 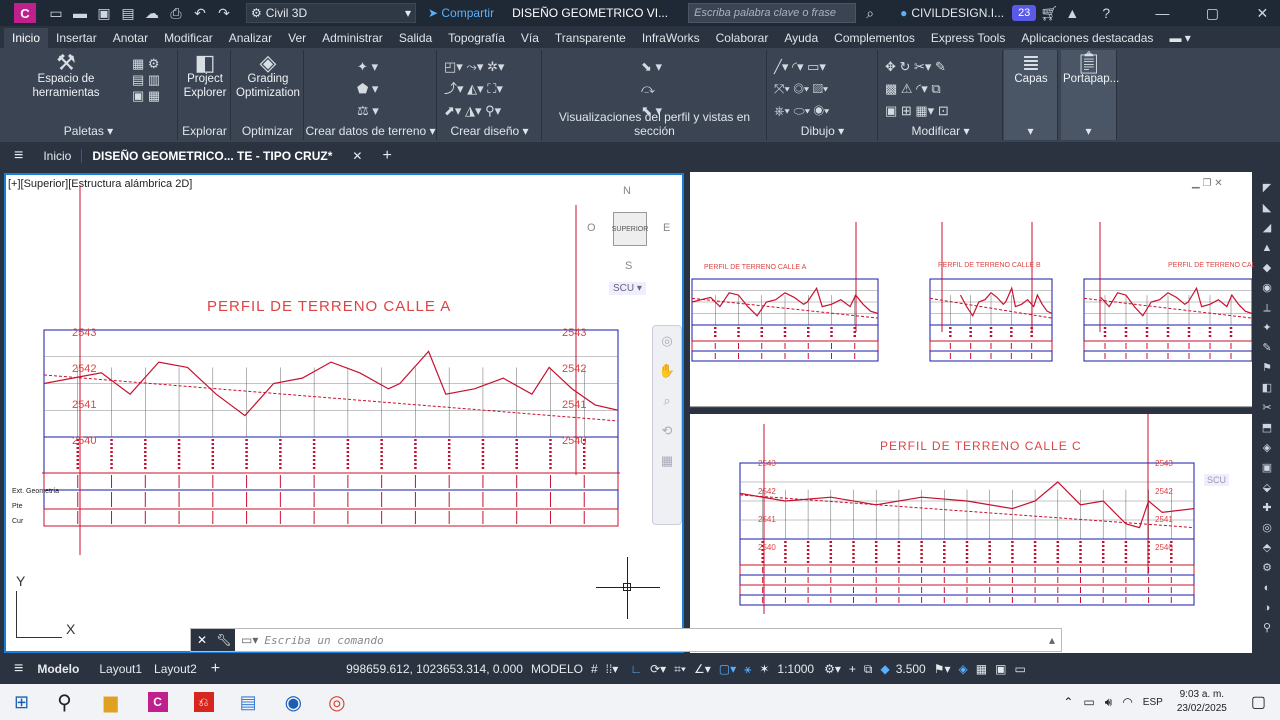 I want to click on command-line: ✕ 🔧︎ ▭▾ Escriba un comando ▴, so click(x=626, y=640).